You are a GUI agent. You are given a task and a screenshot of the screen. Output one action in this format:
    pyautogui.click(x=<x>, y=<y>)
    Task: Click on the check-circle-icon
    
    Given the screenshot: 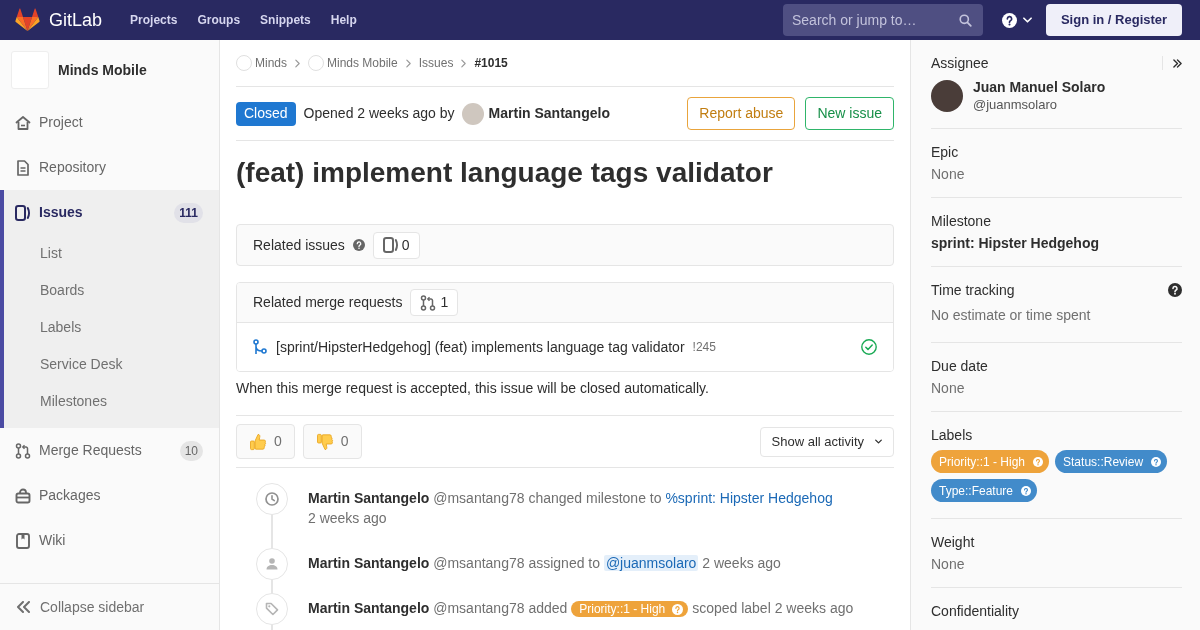 What is the action you would take?
    pyautogui.click(x=869, y=347)
    